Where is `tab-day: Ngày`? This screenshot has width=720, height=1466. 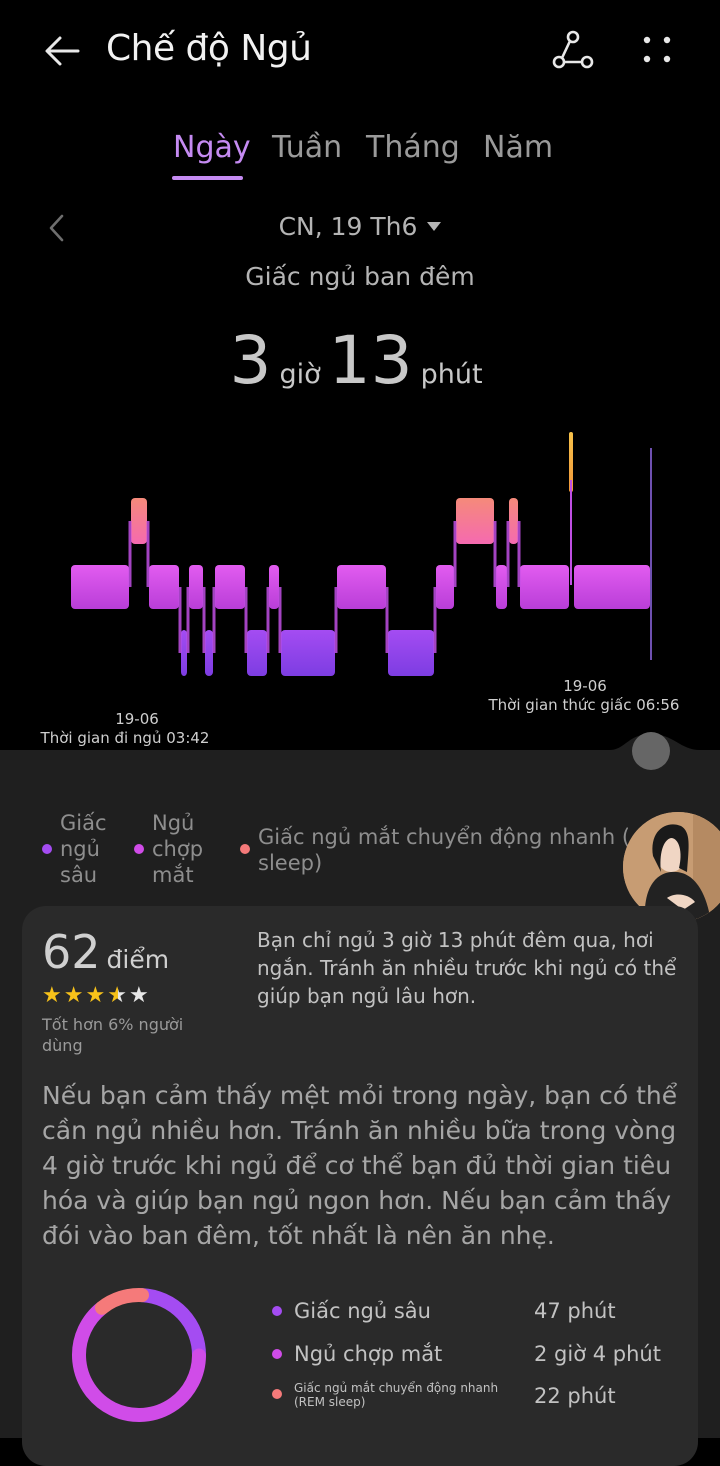
tab-day: Ngày is located at coordinates (212, 147).